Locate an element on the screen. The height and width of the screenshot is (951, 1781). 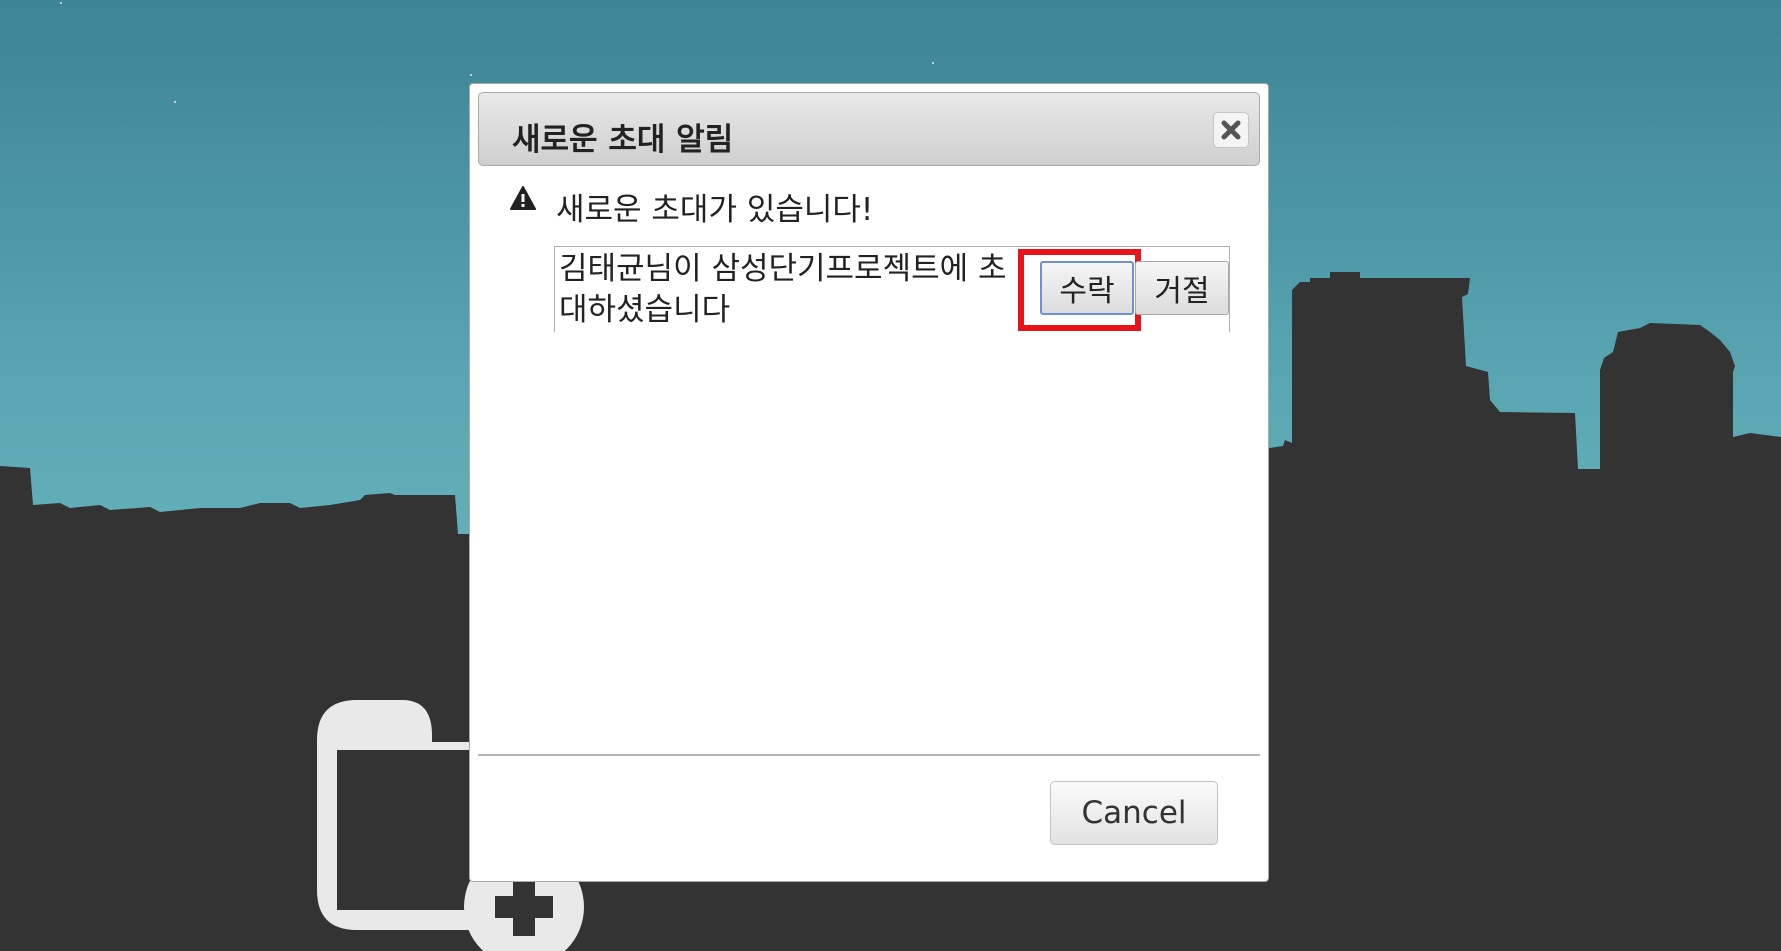
invitation-message: 새로운 초대가 있습니다! is located at coordinates (715, 210).